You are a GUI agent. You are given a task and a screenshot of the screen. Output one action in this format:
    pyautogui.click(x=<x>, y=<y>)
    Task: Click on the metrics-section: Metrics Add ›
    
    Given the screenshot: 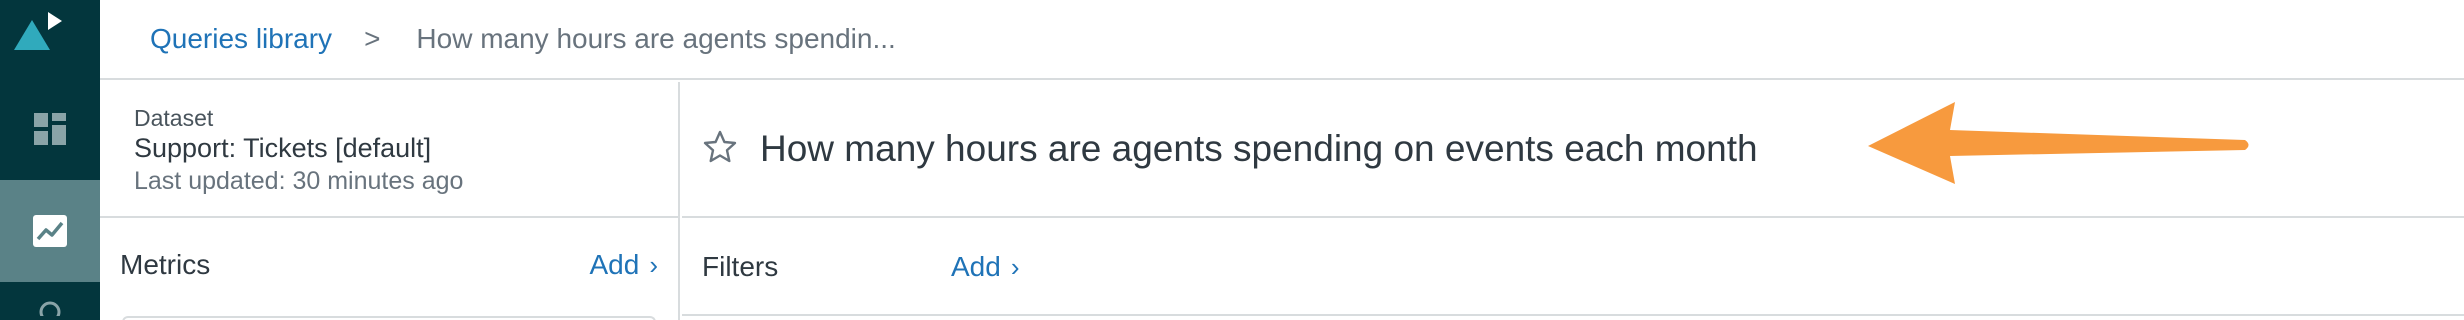 What is the action you would take?
    pyautogui.click(x=389, y=265)
    